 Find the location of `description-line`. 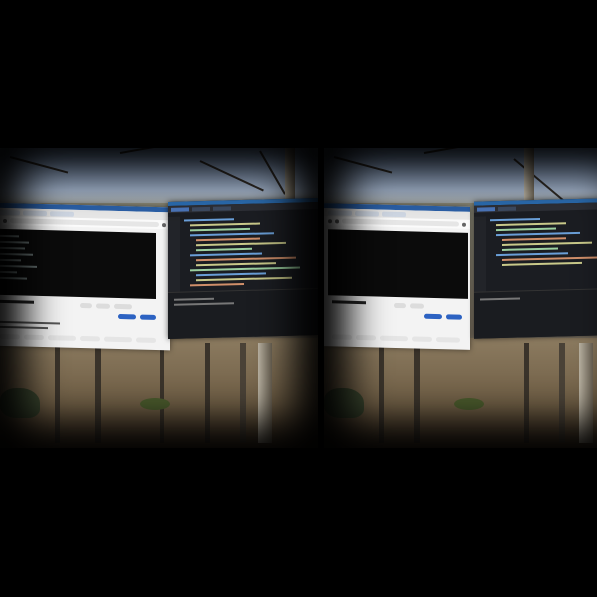

description-line is located at coordinates (24, 327).